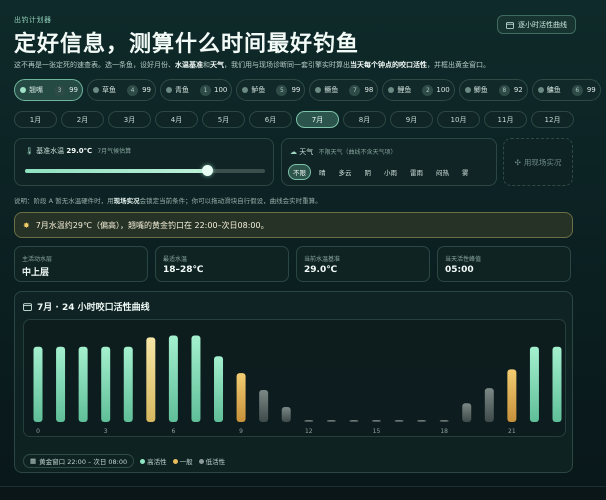 The image size is (606, 500). I want to click on fish-count-badge: 5, so click(282, 90).